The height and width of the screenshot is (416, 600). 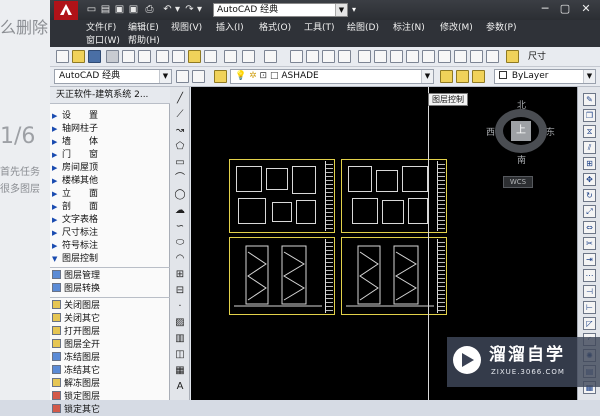 I want to click on polyline-icon: ↝, so click(x=180, y=131).